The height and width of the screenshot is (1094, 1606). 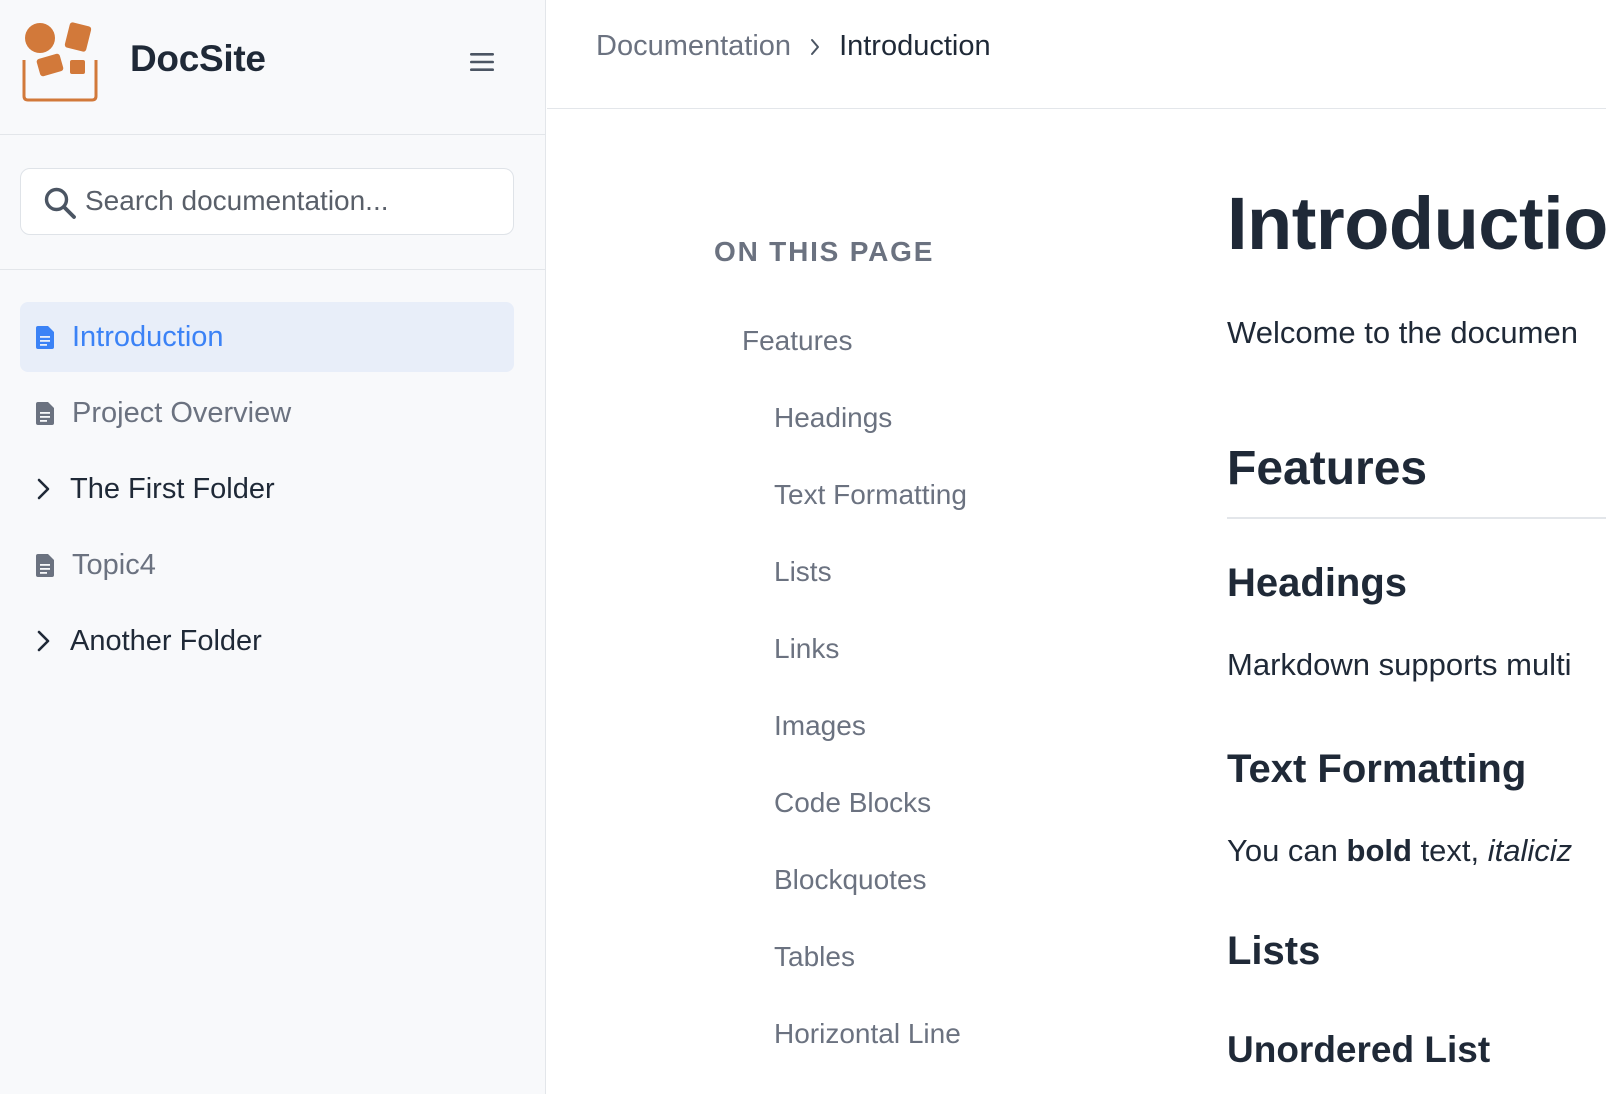 What do you see at coordinates (60, 61) in the screenshot?
I see `logo` at bounding box center [60, 61].